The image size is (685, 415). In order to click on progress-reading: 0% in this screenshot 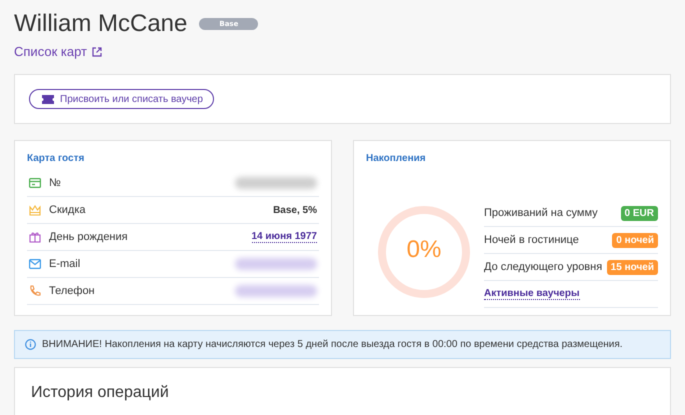, I will do `click(424, 250)`.